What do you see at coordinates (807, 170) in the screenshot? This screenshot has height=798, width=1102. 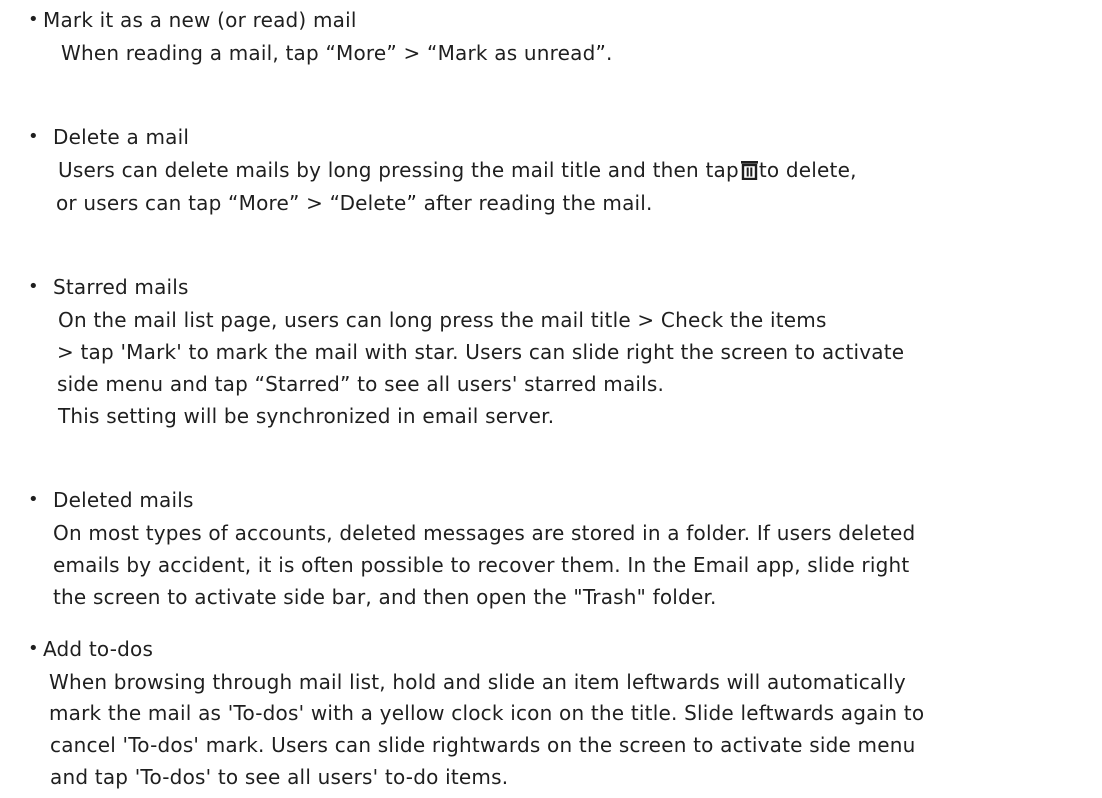 I see `body-text: to delete,` at bounding box center [807, 170].